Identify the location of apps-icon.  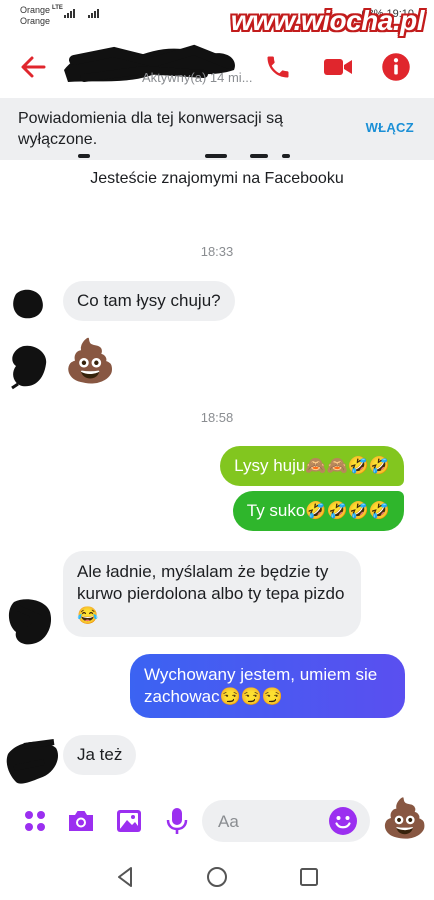
(35, 821).